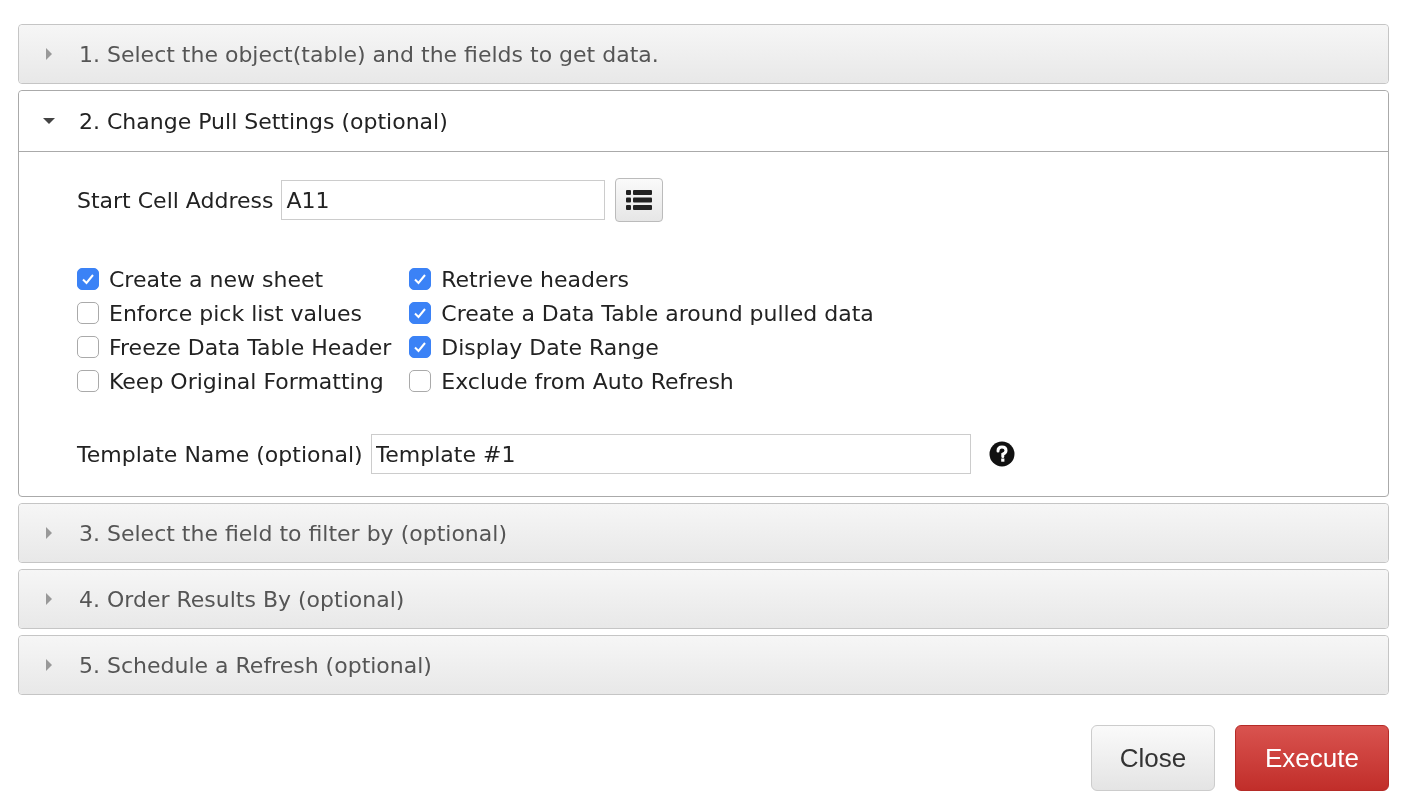  What do you see at coordinates (657, 313) in the screenshot?
I see `checkbox-label: Create a Data Table around pulled data` at bounding box center [657, 313].